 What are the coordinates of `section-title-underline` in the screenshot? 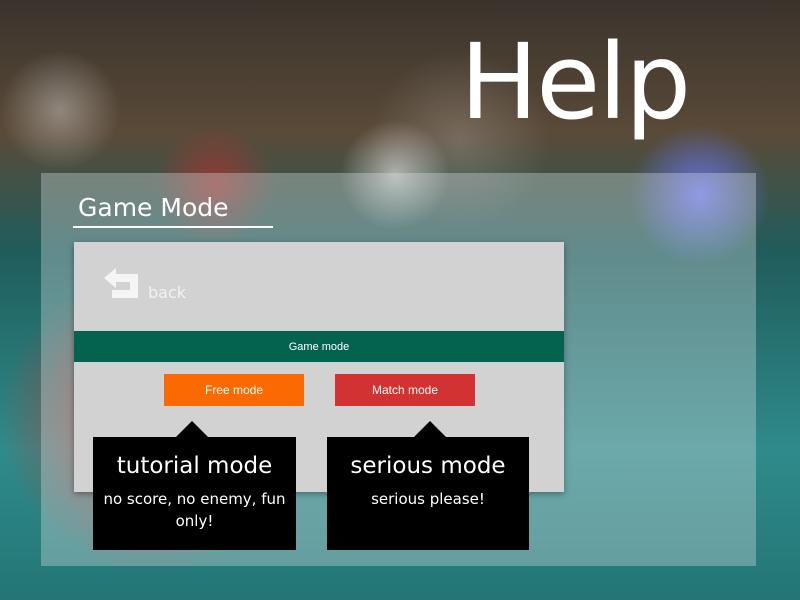 It's located at (173, 227).